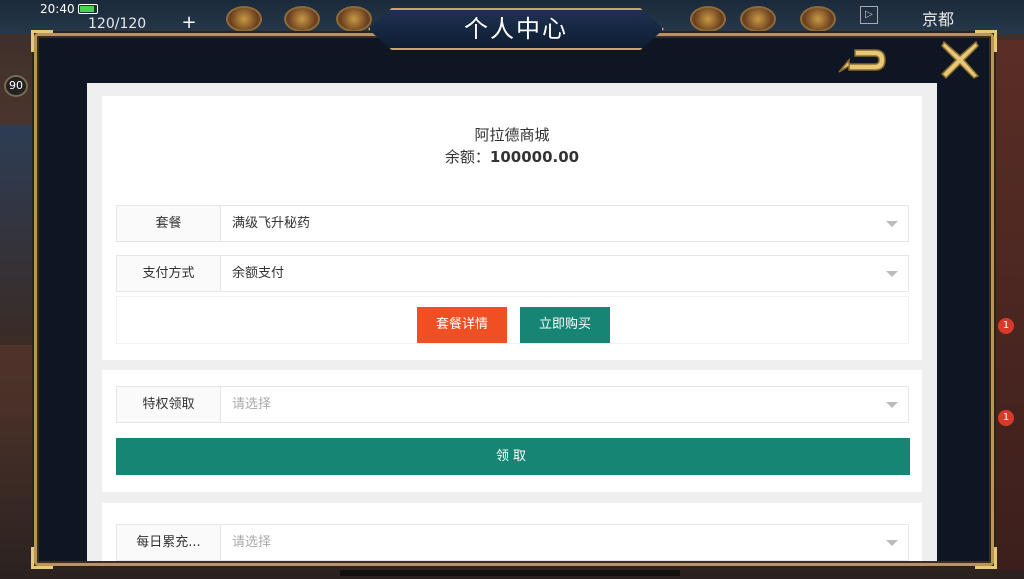 The image size is (1024, 579). I want to click on payment-label: 支付方式, so click(169, 273).